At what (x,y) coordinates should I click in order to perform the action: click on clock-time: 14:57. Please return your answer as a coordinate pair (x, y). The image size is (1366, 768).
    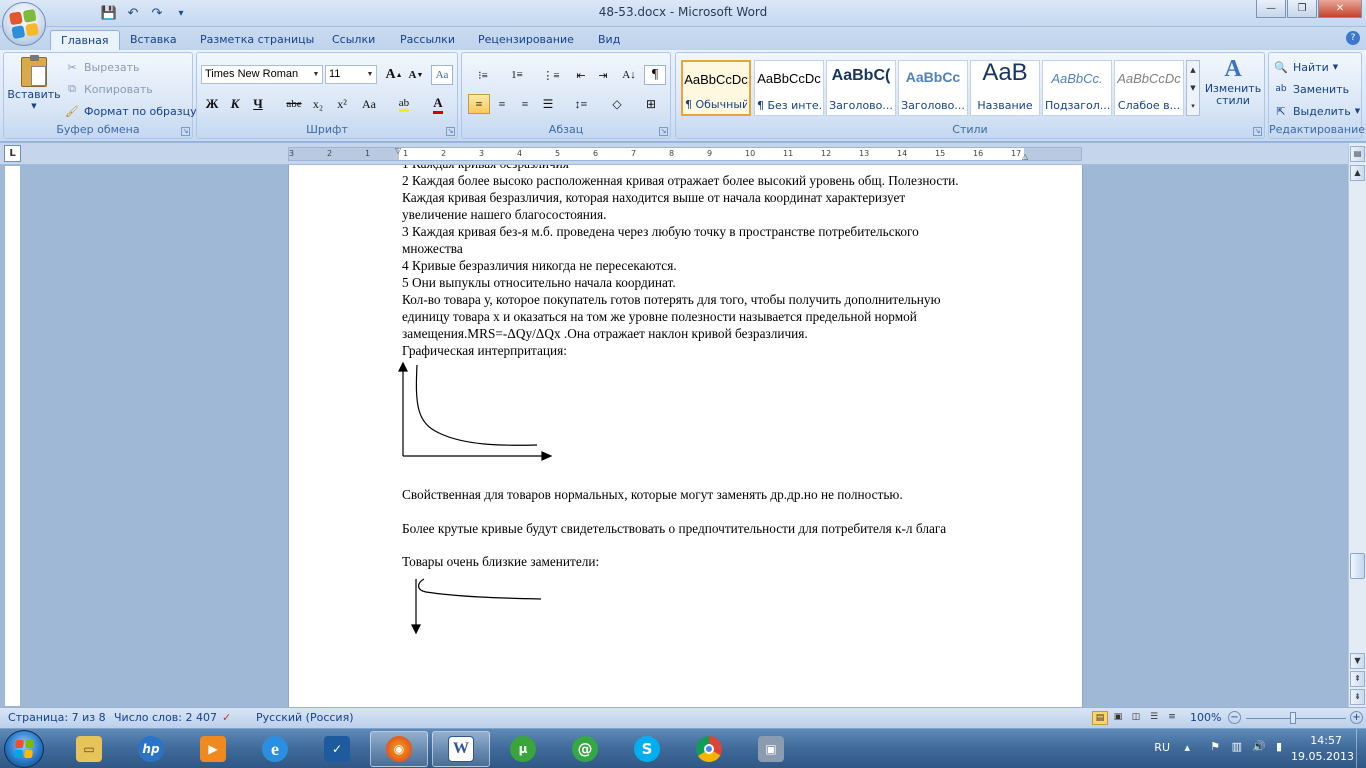
    Looking at the image, I should click on (1326, 740).